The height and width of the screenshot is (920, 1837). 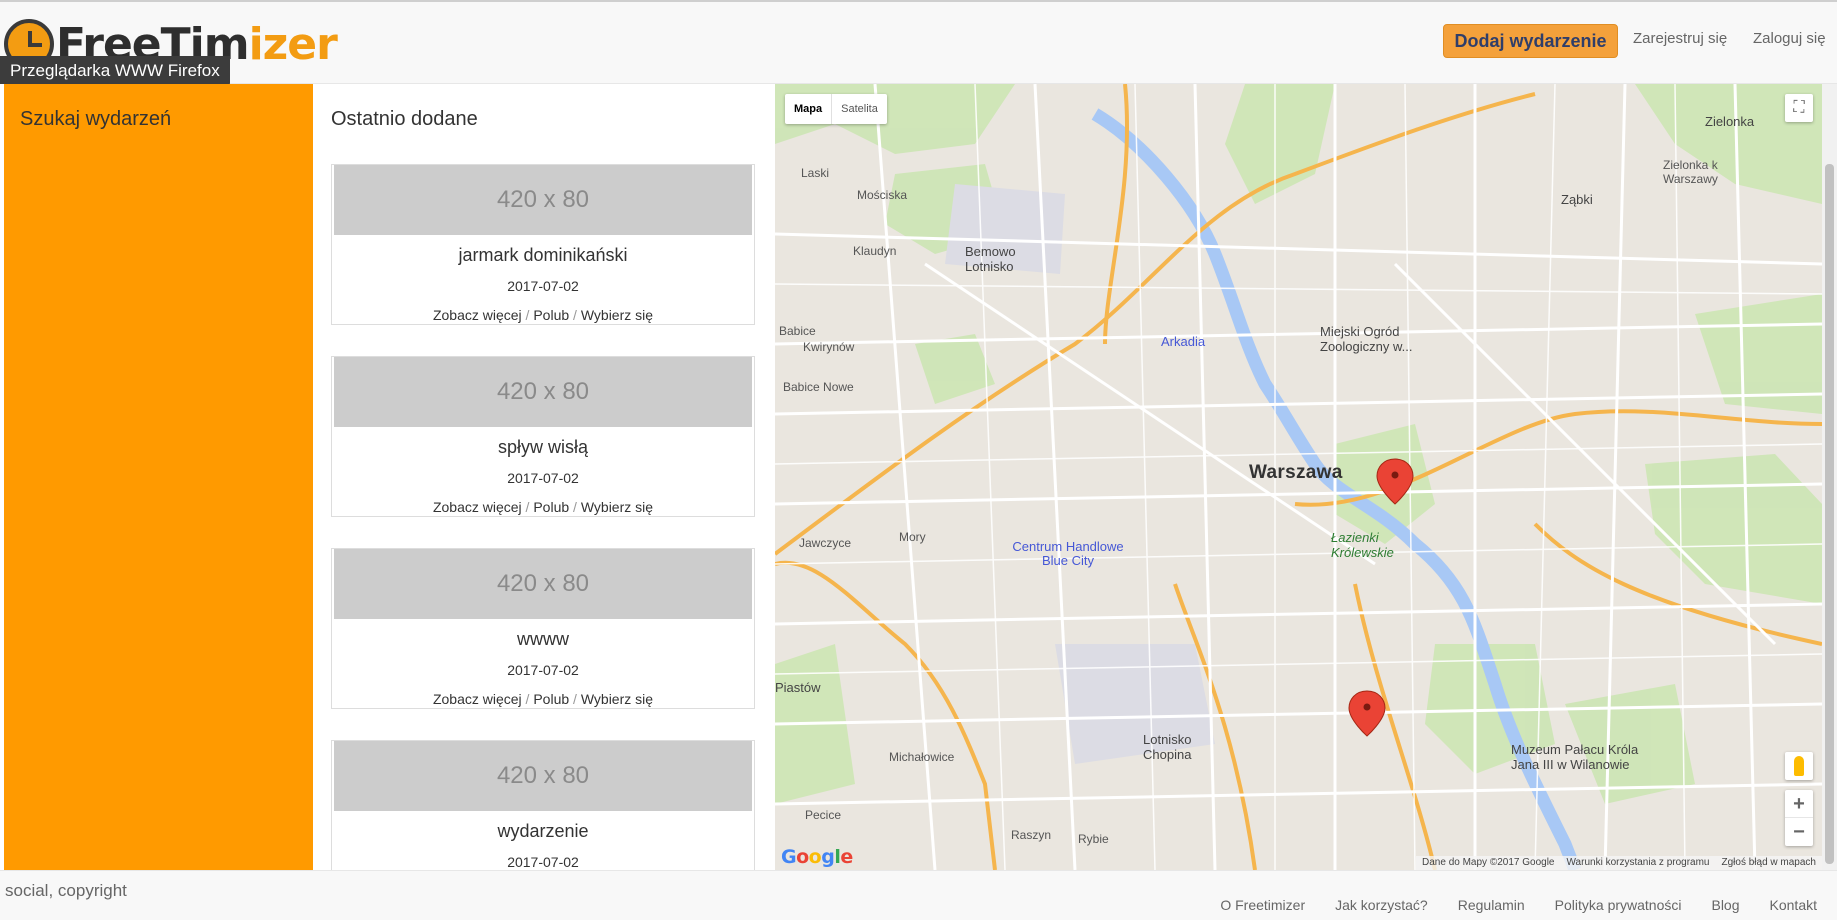 What do you see at coordinates (798, 687) in the screenshot?
I see `map-label-piastow: Piastów` at bounding box center [798, 687].